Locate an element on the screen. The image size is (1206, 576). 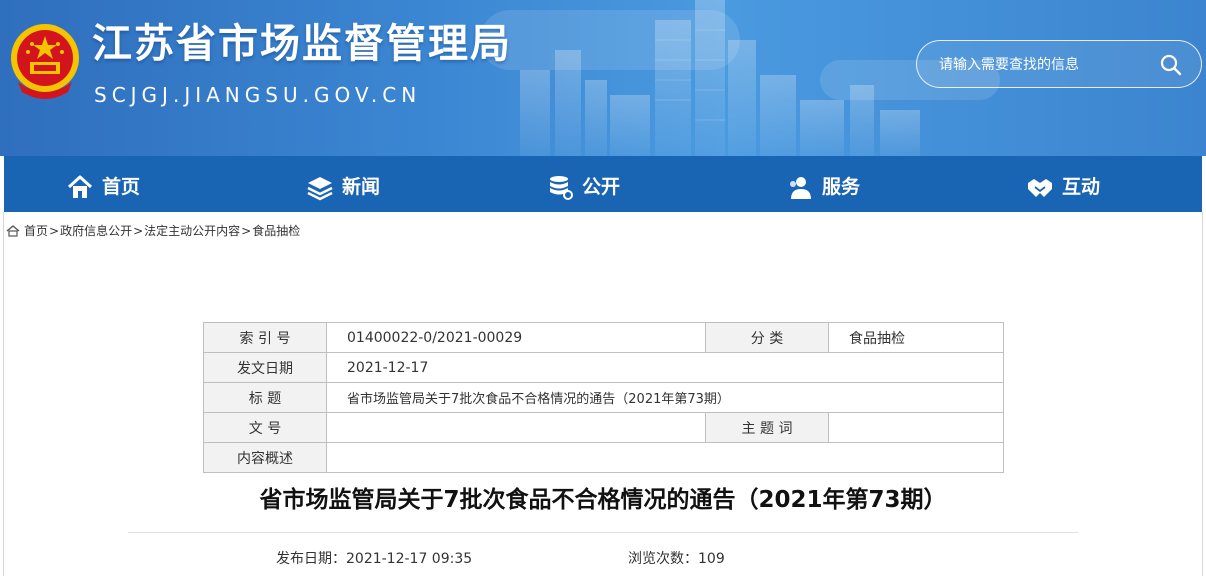
breadcrumb-gov-info: 政府信息公开 is located at coordinates (96, 231).